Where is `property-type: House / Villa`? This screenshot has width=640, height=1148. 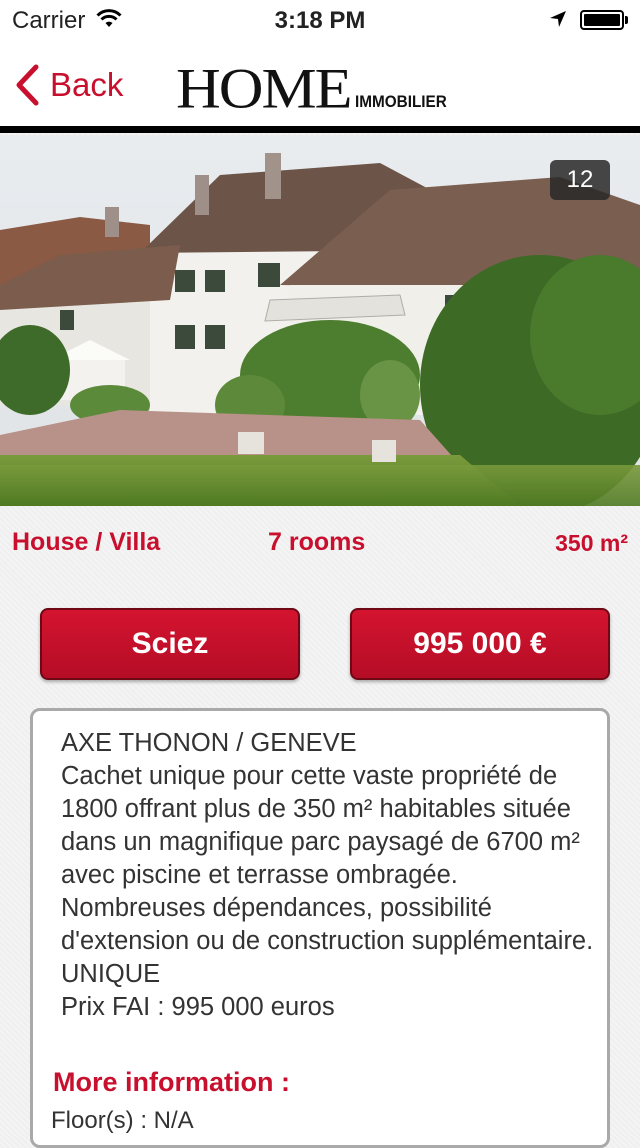 property-type: House / Villa is located at coordinates (86, 542).